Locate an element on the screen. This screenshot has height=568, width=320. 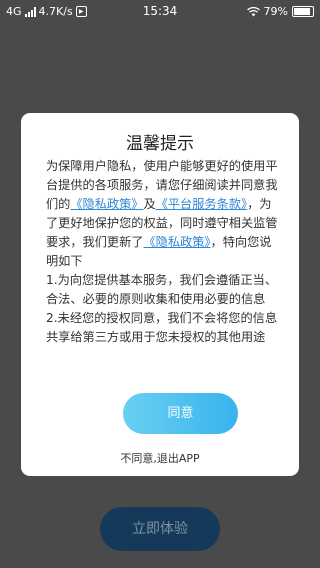
status-right: 79% is located at coordinates (280, 11).